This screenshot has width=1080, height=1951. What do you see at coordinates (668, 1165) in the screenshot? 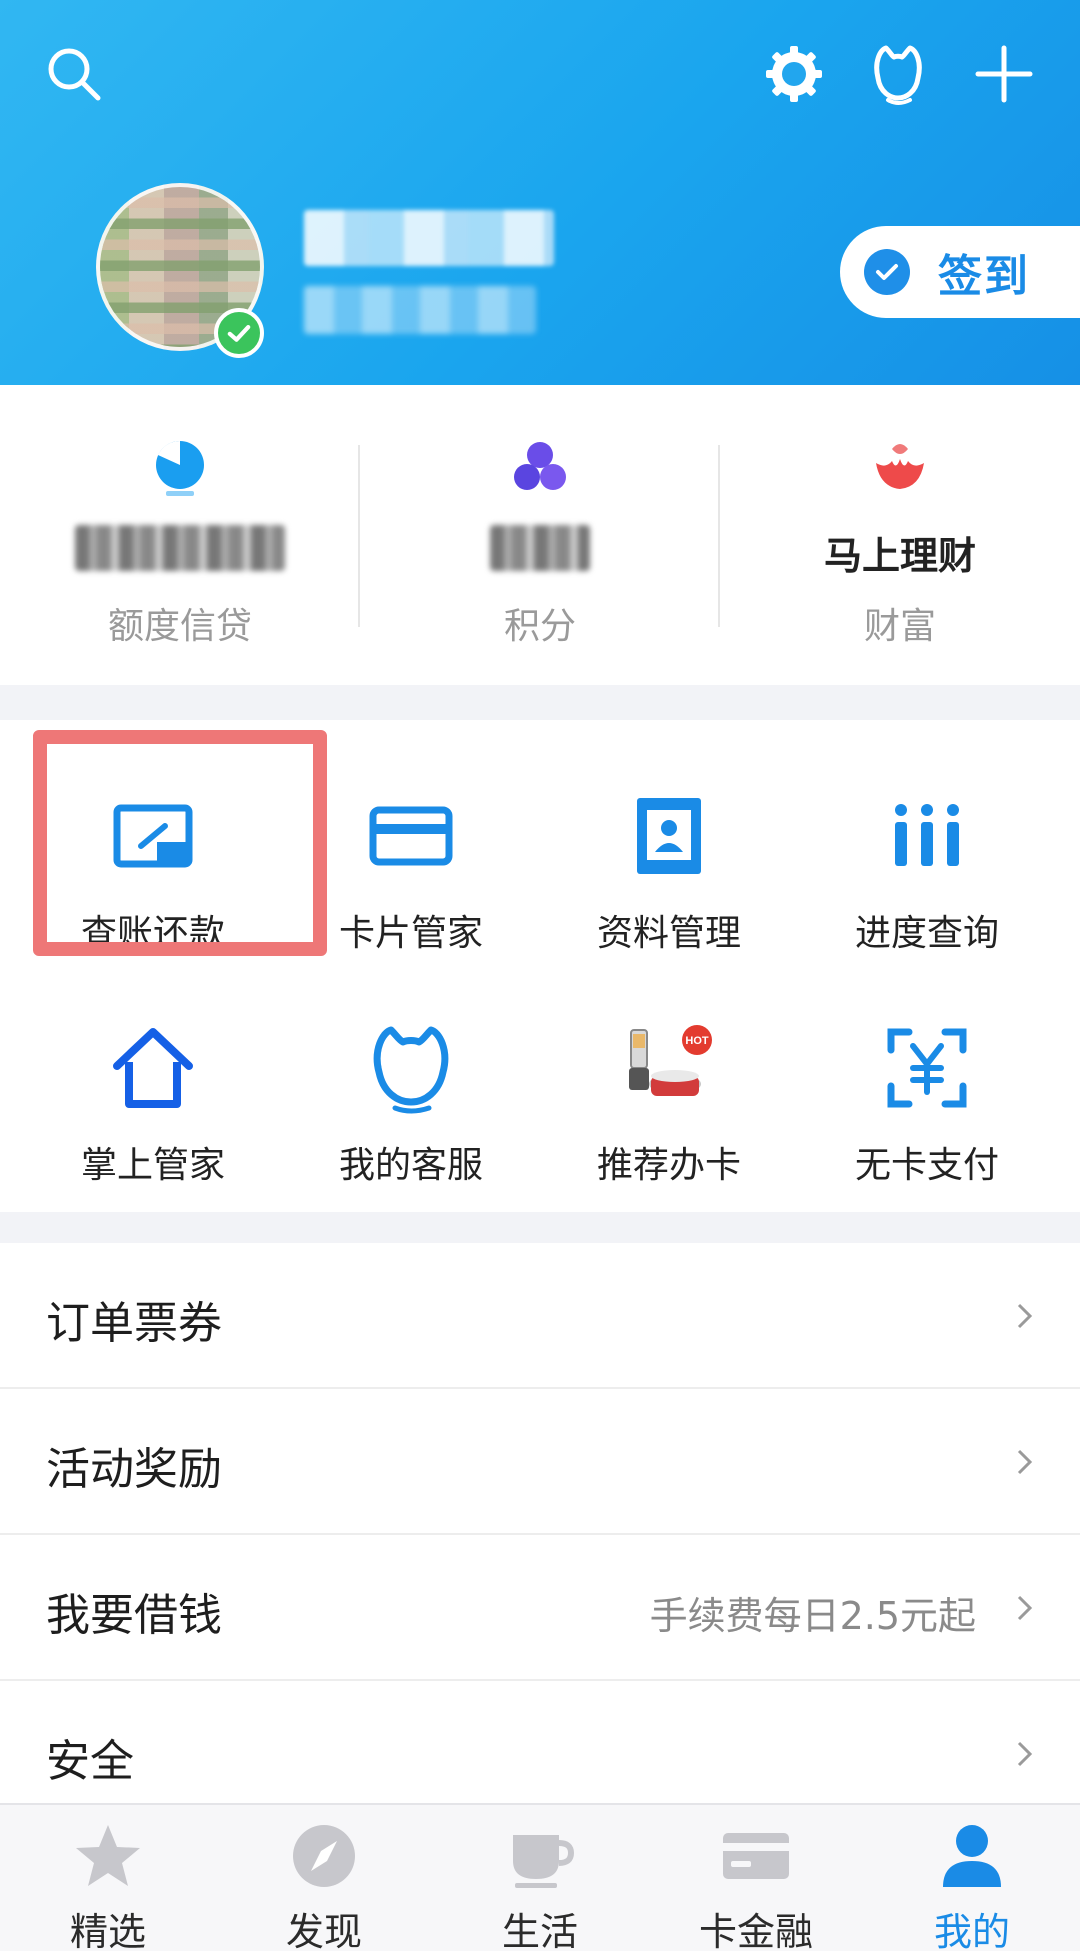
I see `grid-label: 推荐办卡` at bounding box center [668, 1165].